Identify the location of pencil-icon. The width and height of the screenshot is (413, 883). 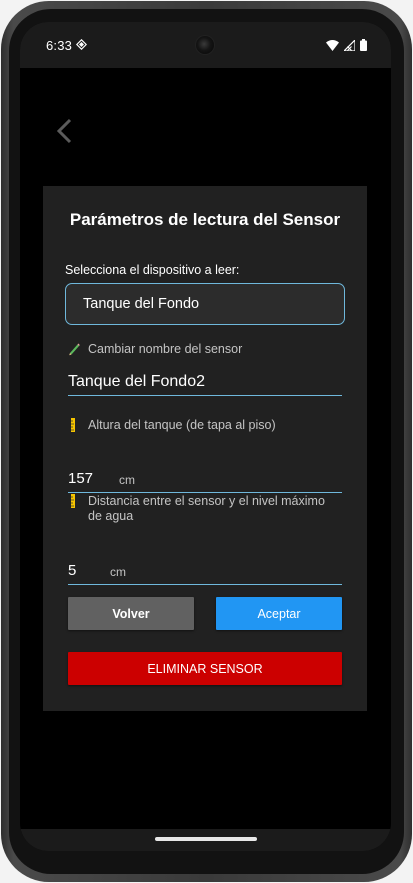
(74, 349).